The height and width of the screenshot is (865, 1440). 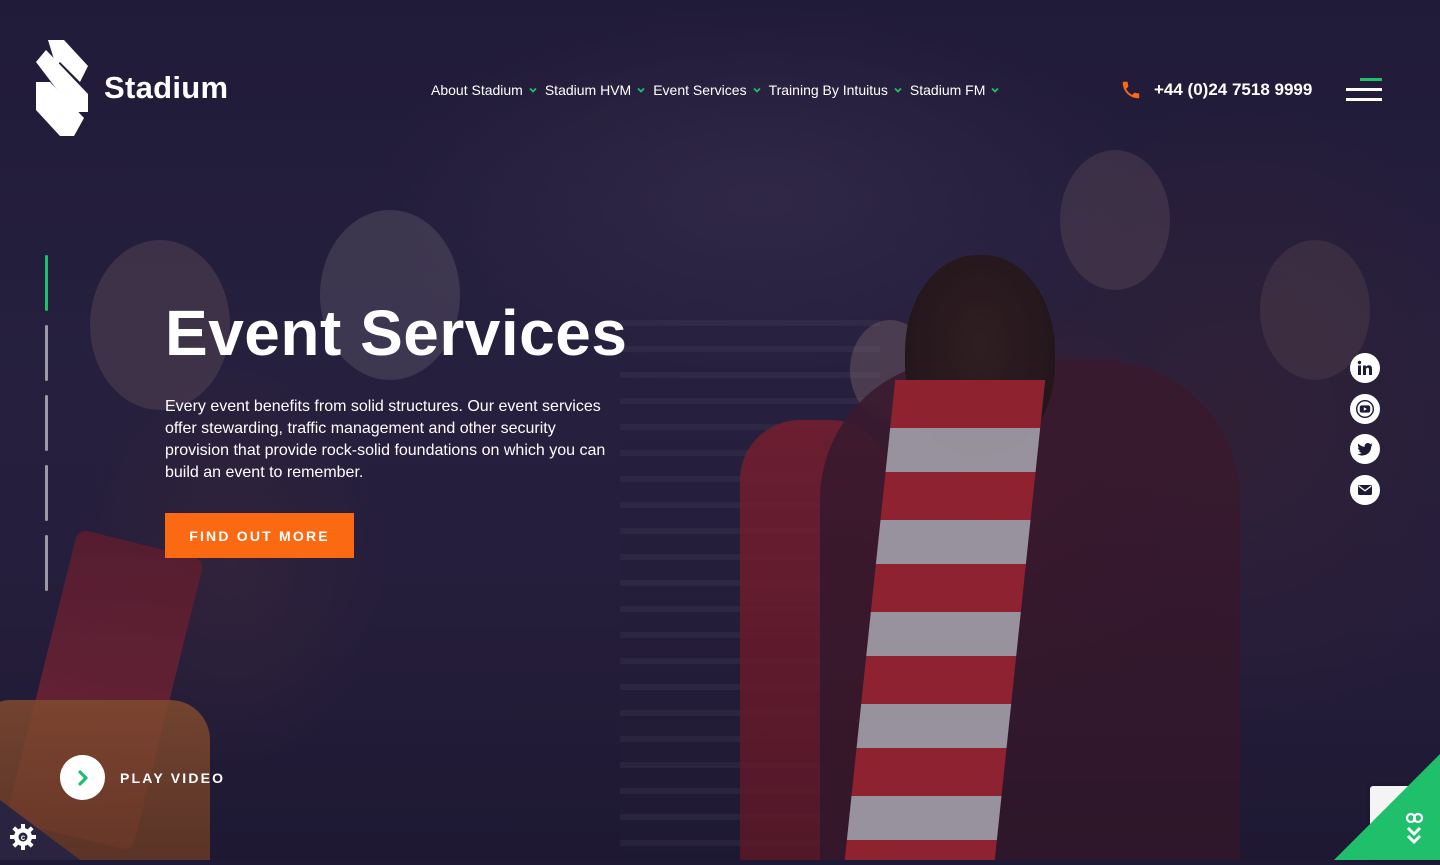 I want to click on stadium-logo-icon, so click(x=62, y=88).